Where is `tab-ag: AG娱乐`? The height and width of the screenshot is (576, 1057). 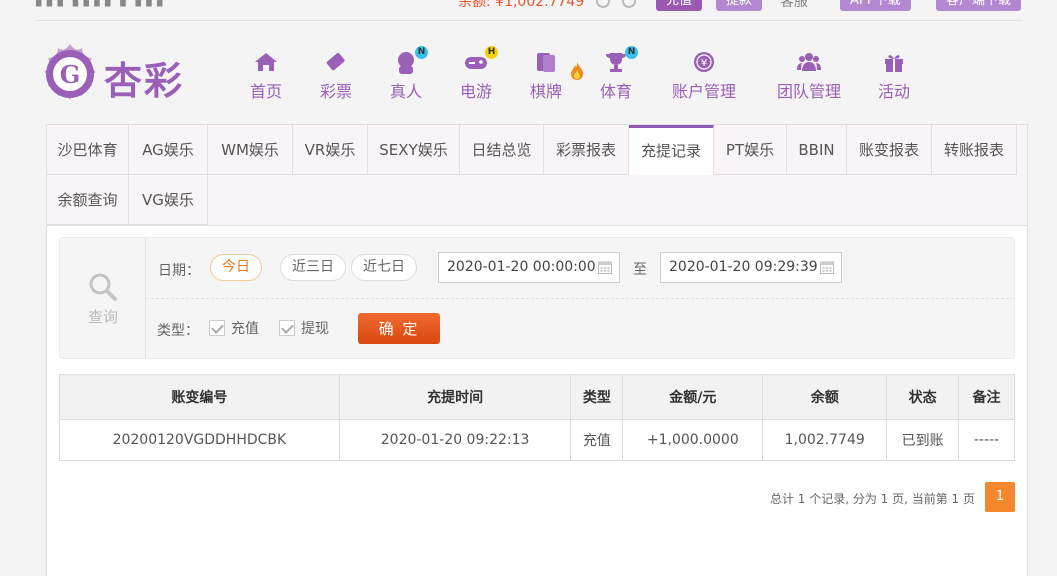 tab-ag: AG娱乐 is located at coordinates (168, 150).